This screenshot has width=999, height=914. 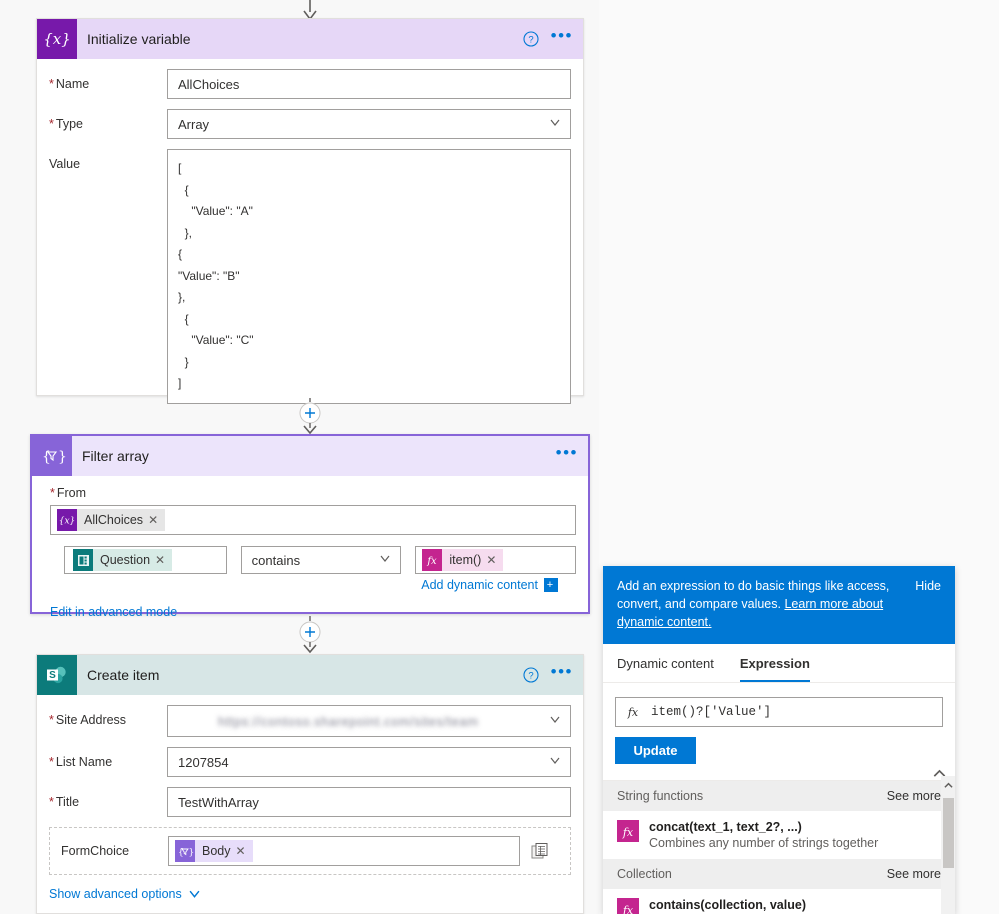 I want to click on scroll-up-icon, so click(x=948, y=785).